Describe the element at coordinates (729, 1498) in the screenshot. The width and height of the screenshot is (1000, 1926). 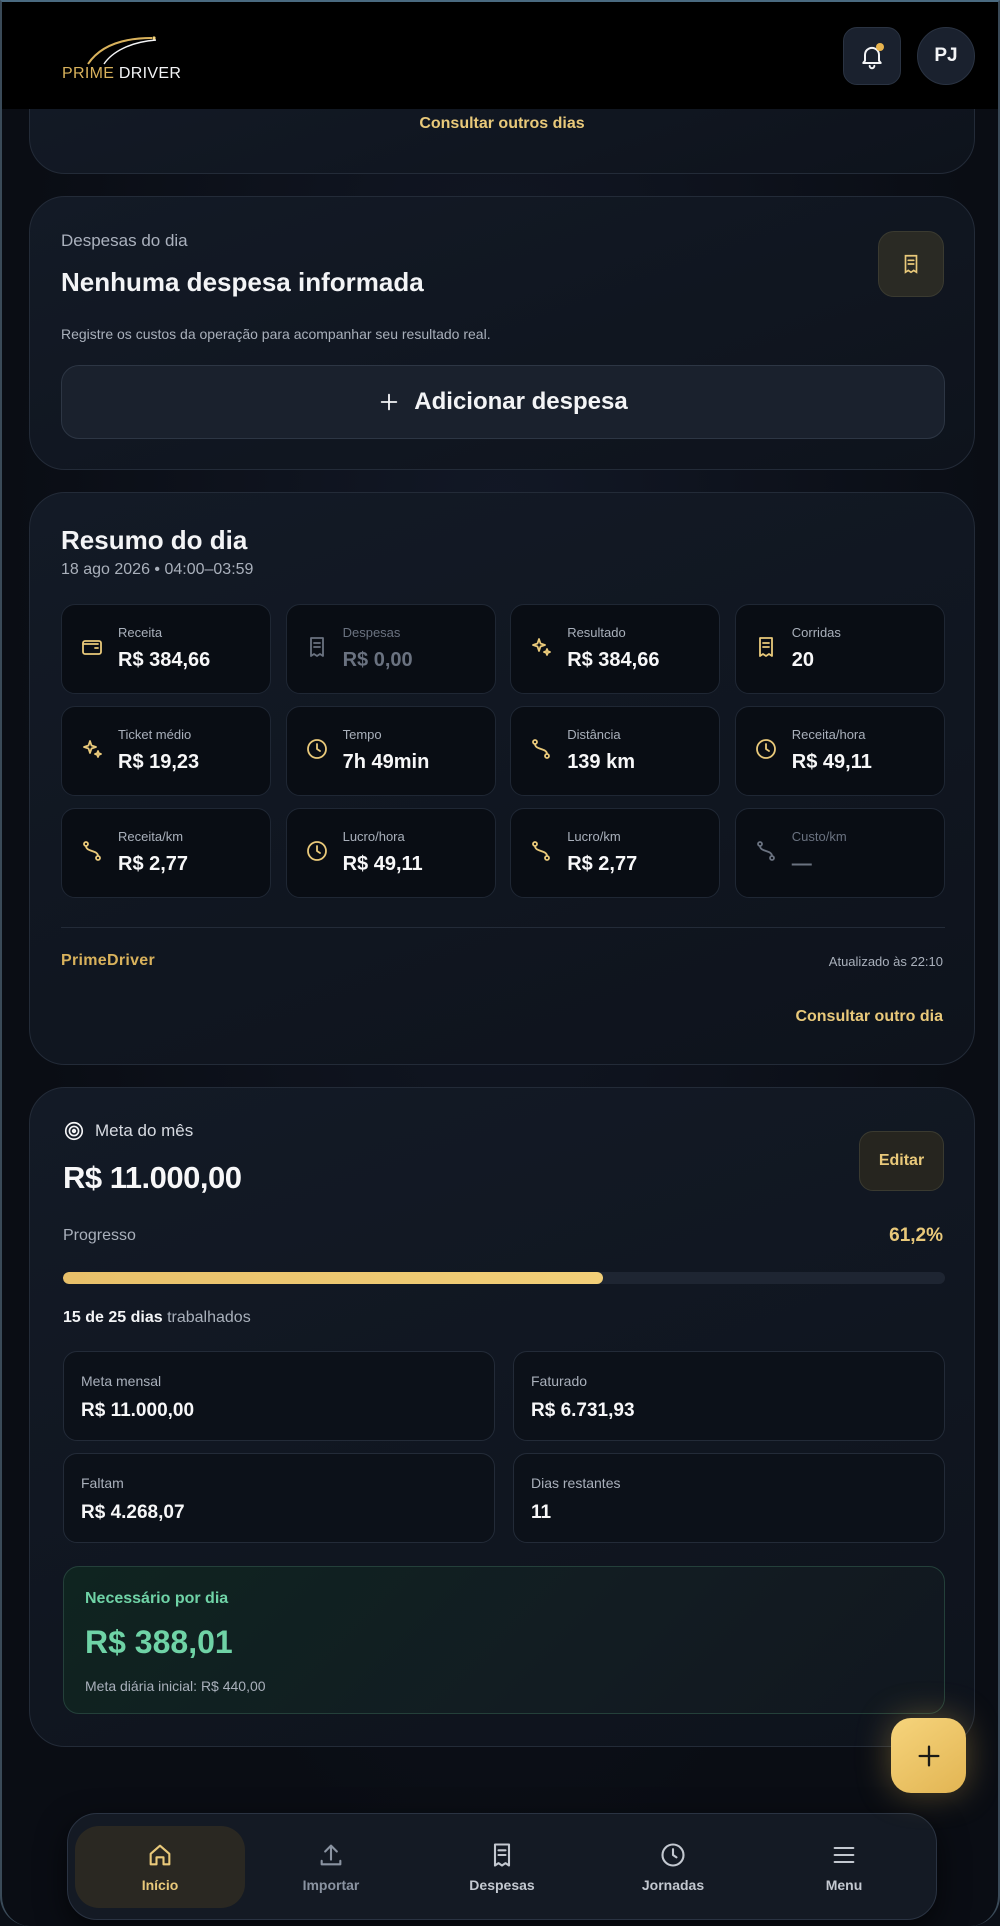
I see `goal-stat: Dias restantes 11` at that location.